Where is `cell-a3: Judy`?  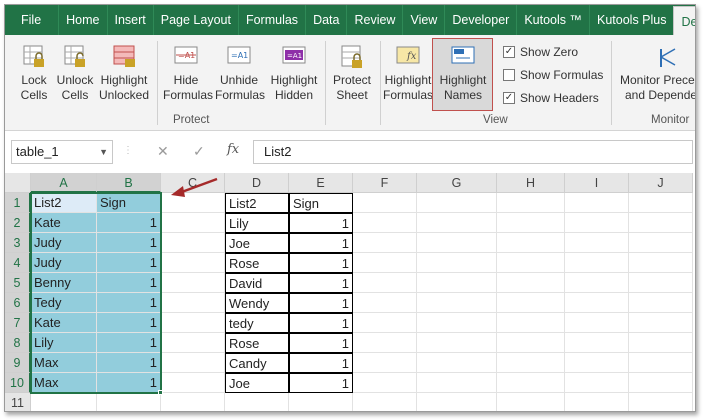 cell-a3: Judy is located at coordinates (64, 243).